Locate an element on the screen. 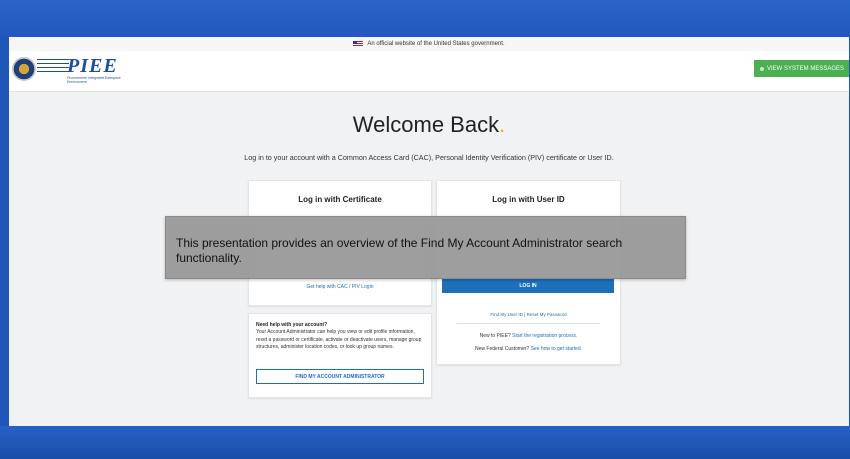 The height and width of the screenshot is (459, 850). us-flag-icon is located at coordinates (358, 44).